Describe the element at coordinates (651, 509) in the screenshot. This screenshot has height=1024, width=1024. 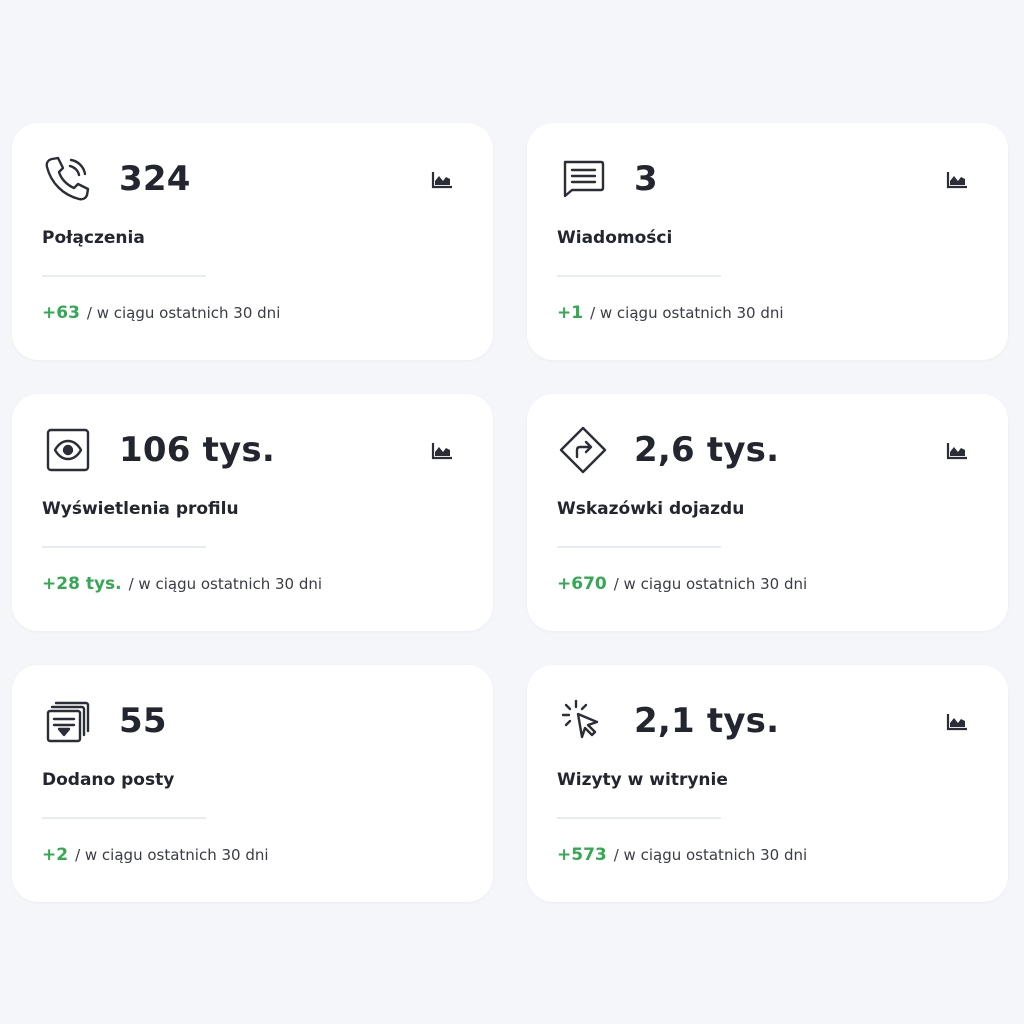
I see `stat-label: Wskazówki dojazdu` at that location.